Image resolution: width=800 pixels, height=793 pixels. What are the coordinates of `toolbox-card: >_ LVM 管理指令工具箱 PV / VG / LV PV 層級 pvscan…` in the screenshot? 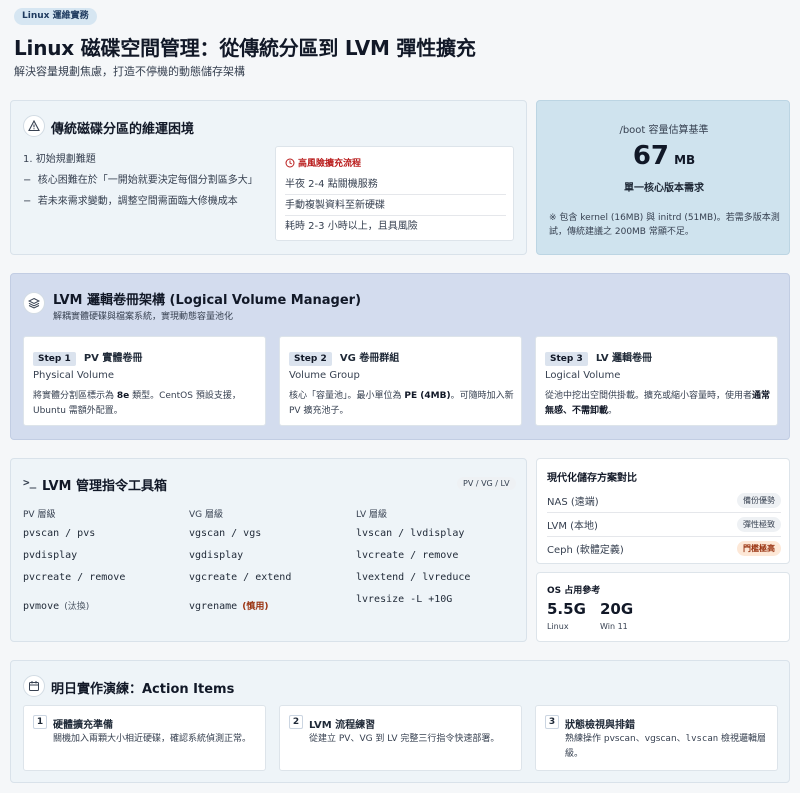 It's located at (268, 550).